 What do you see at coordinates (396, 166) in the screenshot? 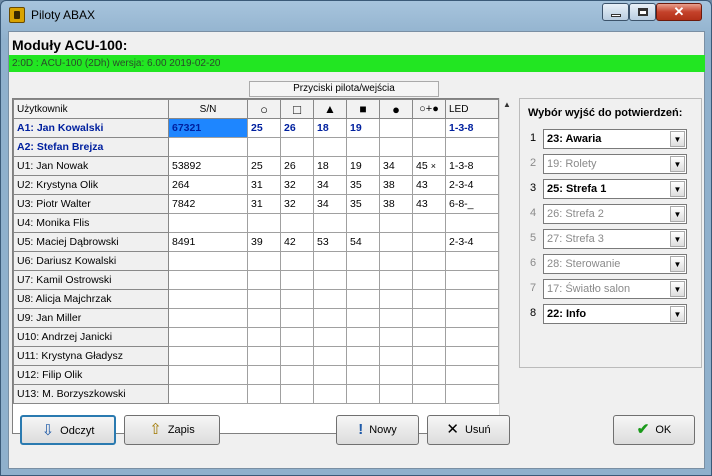
I see `cell-b5: 34` at bounding box center [396, 166].